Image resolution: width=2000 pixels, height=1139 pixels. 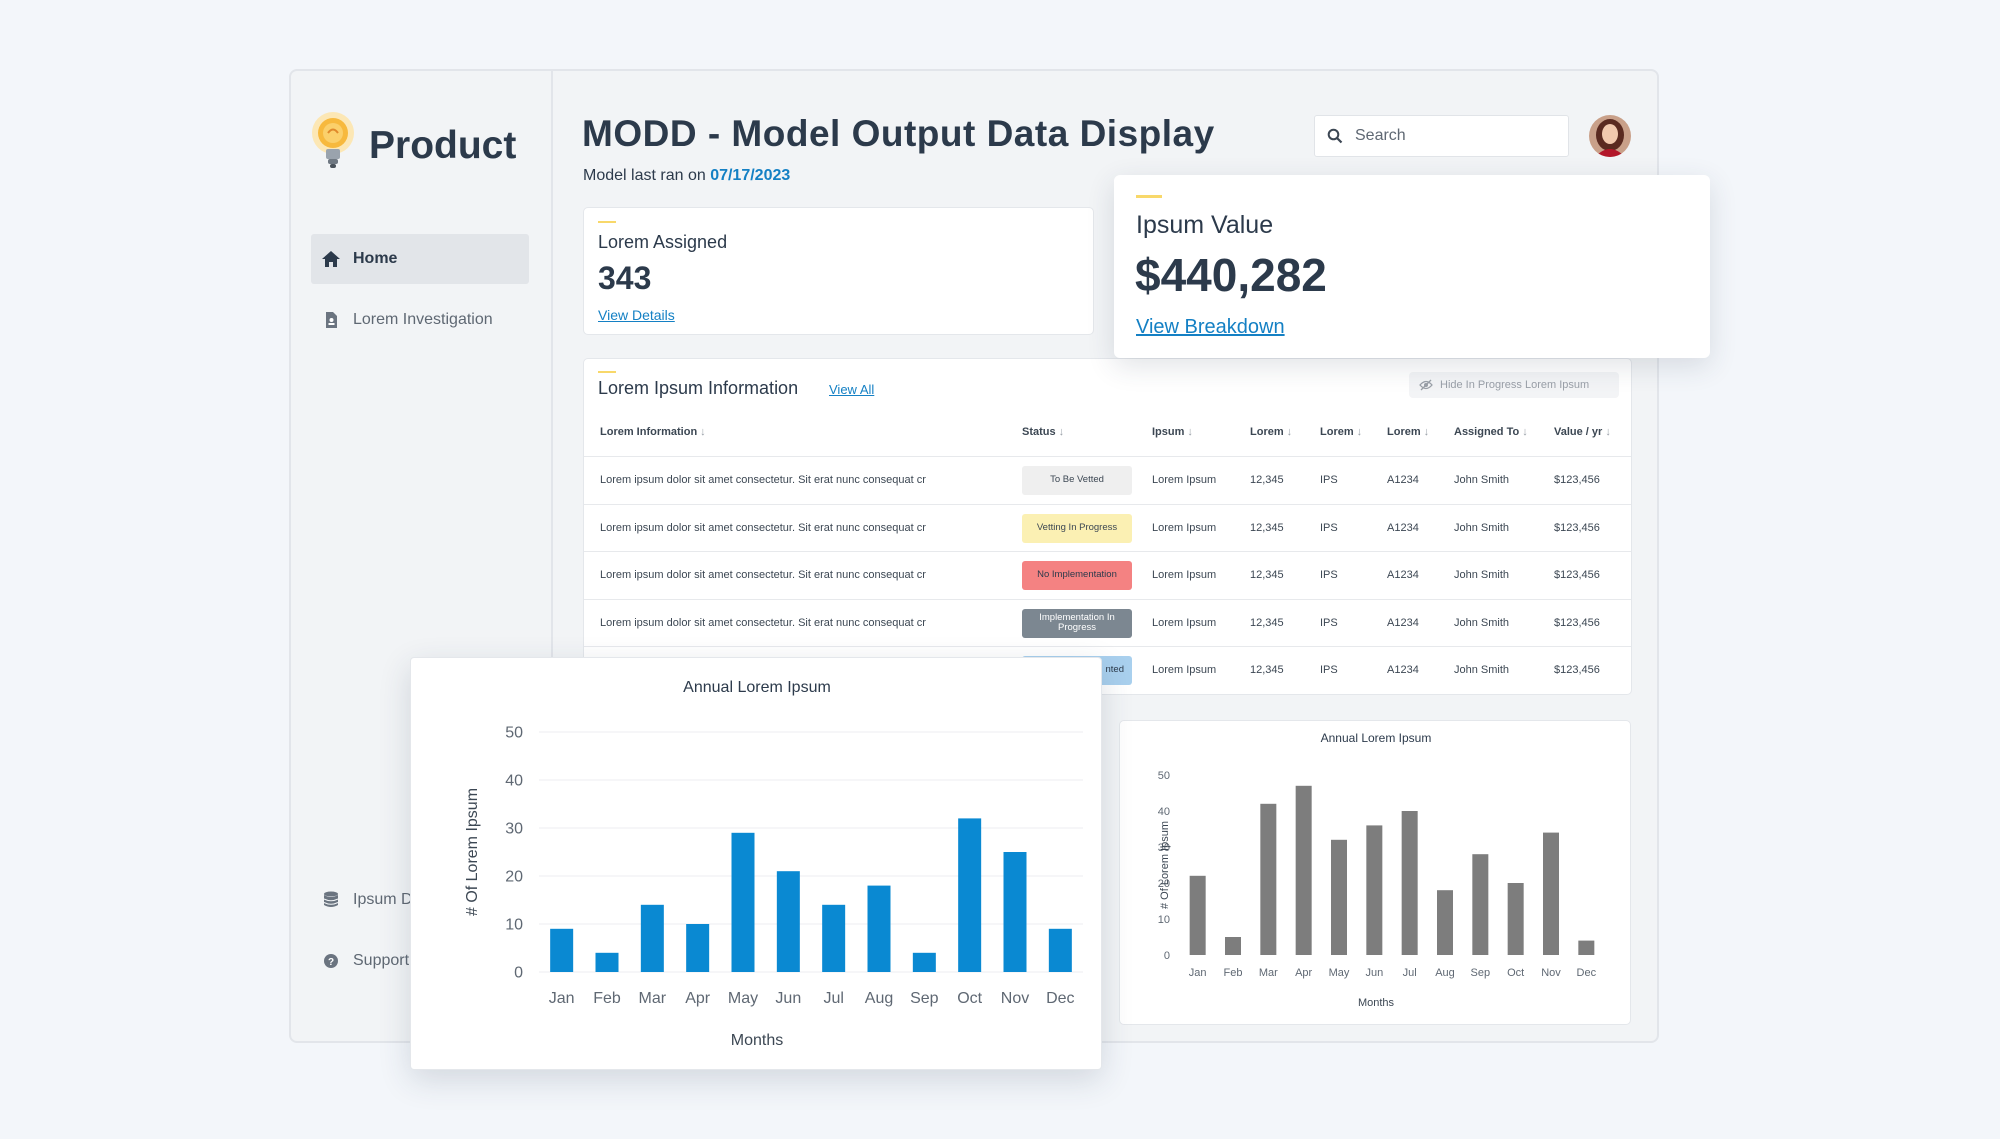 What do you see at coordinates (1077, 575) in the screenshot?
I see `status-badge: No Implementation` at bounding box center [1077, 575].